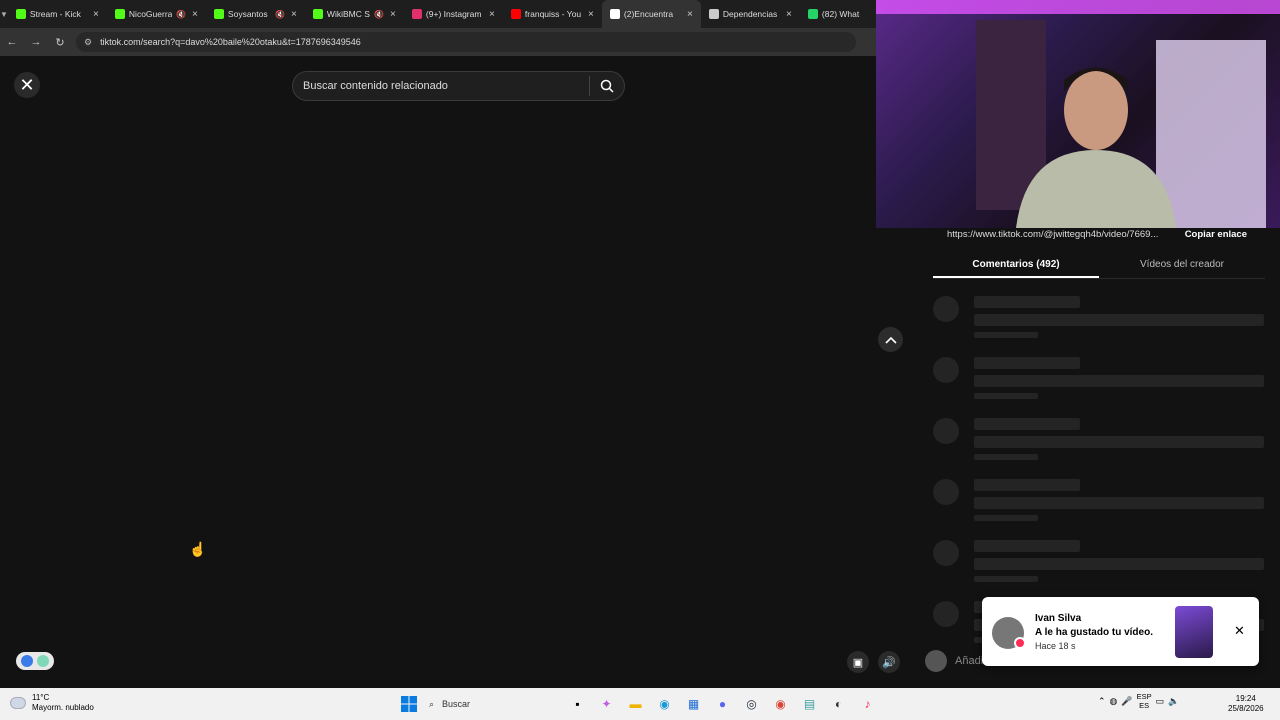  Describe the element at coordinates (4, 14) in the screenshot. I see `tab-search-chevron-icon: ▼` at that location.